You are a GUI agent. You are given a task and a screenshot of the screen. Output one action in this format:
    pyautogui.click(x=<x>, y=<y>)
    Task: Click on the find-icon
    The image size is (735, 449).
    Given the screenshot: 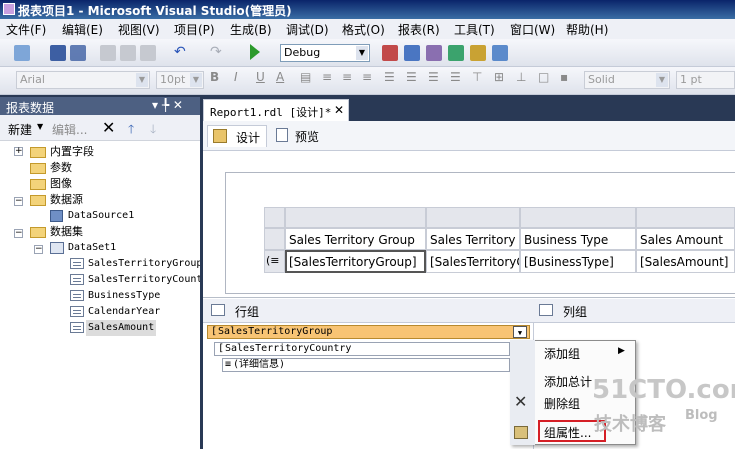 What is the action you would take?
    pyautogui.click(x=390, y=53)
    